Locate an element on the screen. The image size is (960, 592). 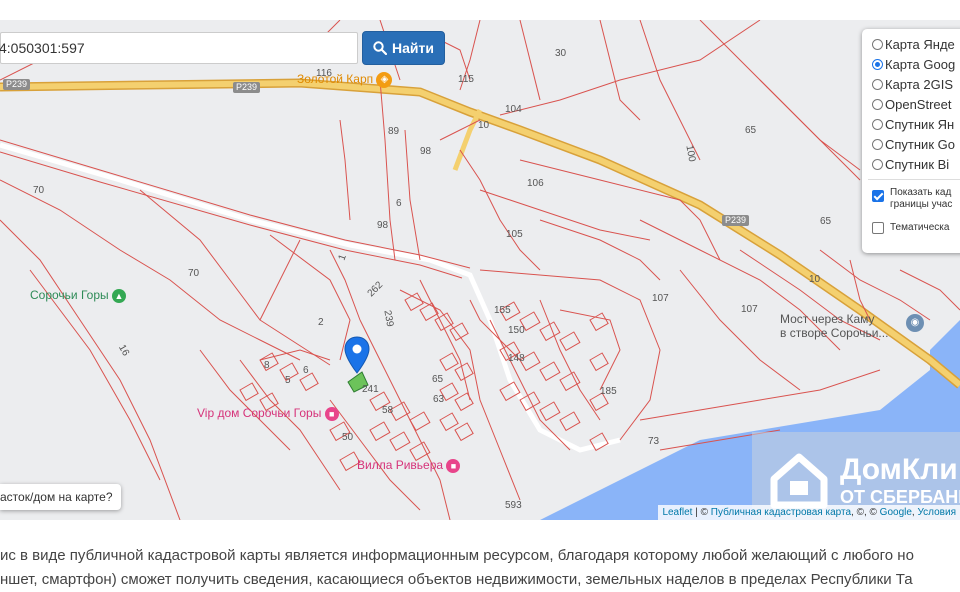
parcel-label: 148 is located at coordinates (516, 358).